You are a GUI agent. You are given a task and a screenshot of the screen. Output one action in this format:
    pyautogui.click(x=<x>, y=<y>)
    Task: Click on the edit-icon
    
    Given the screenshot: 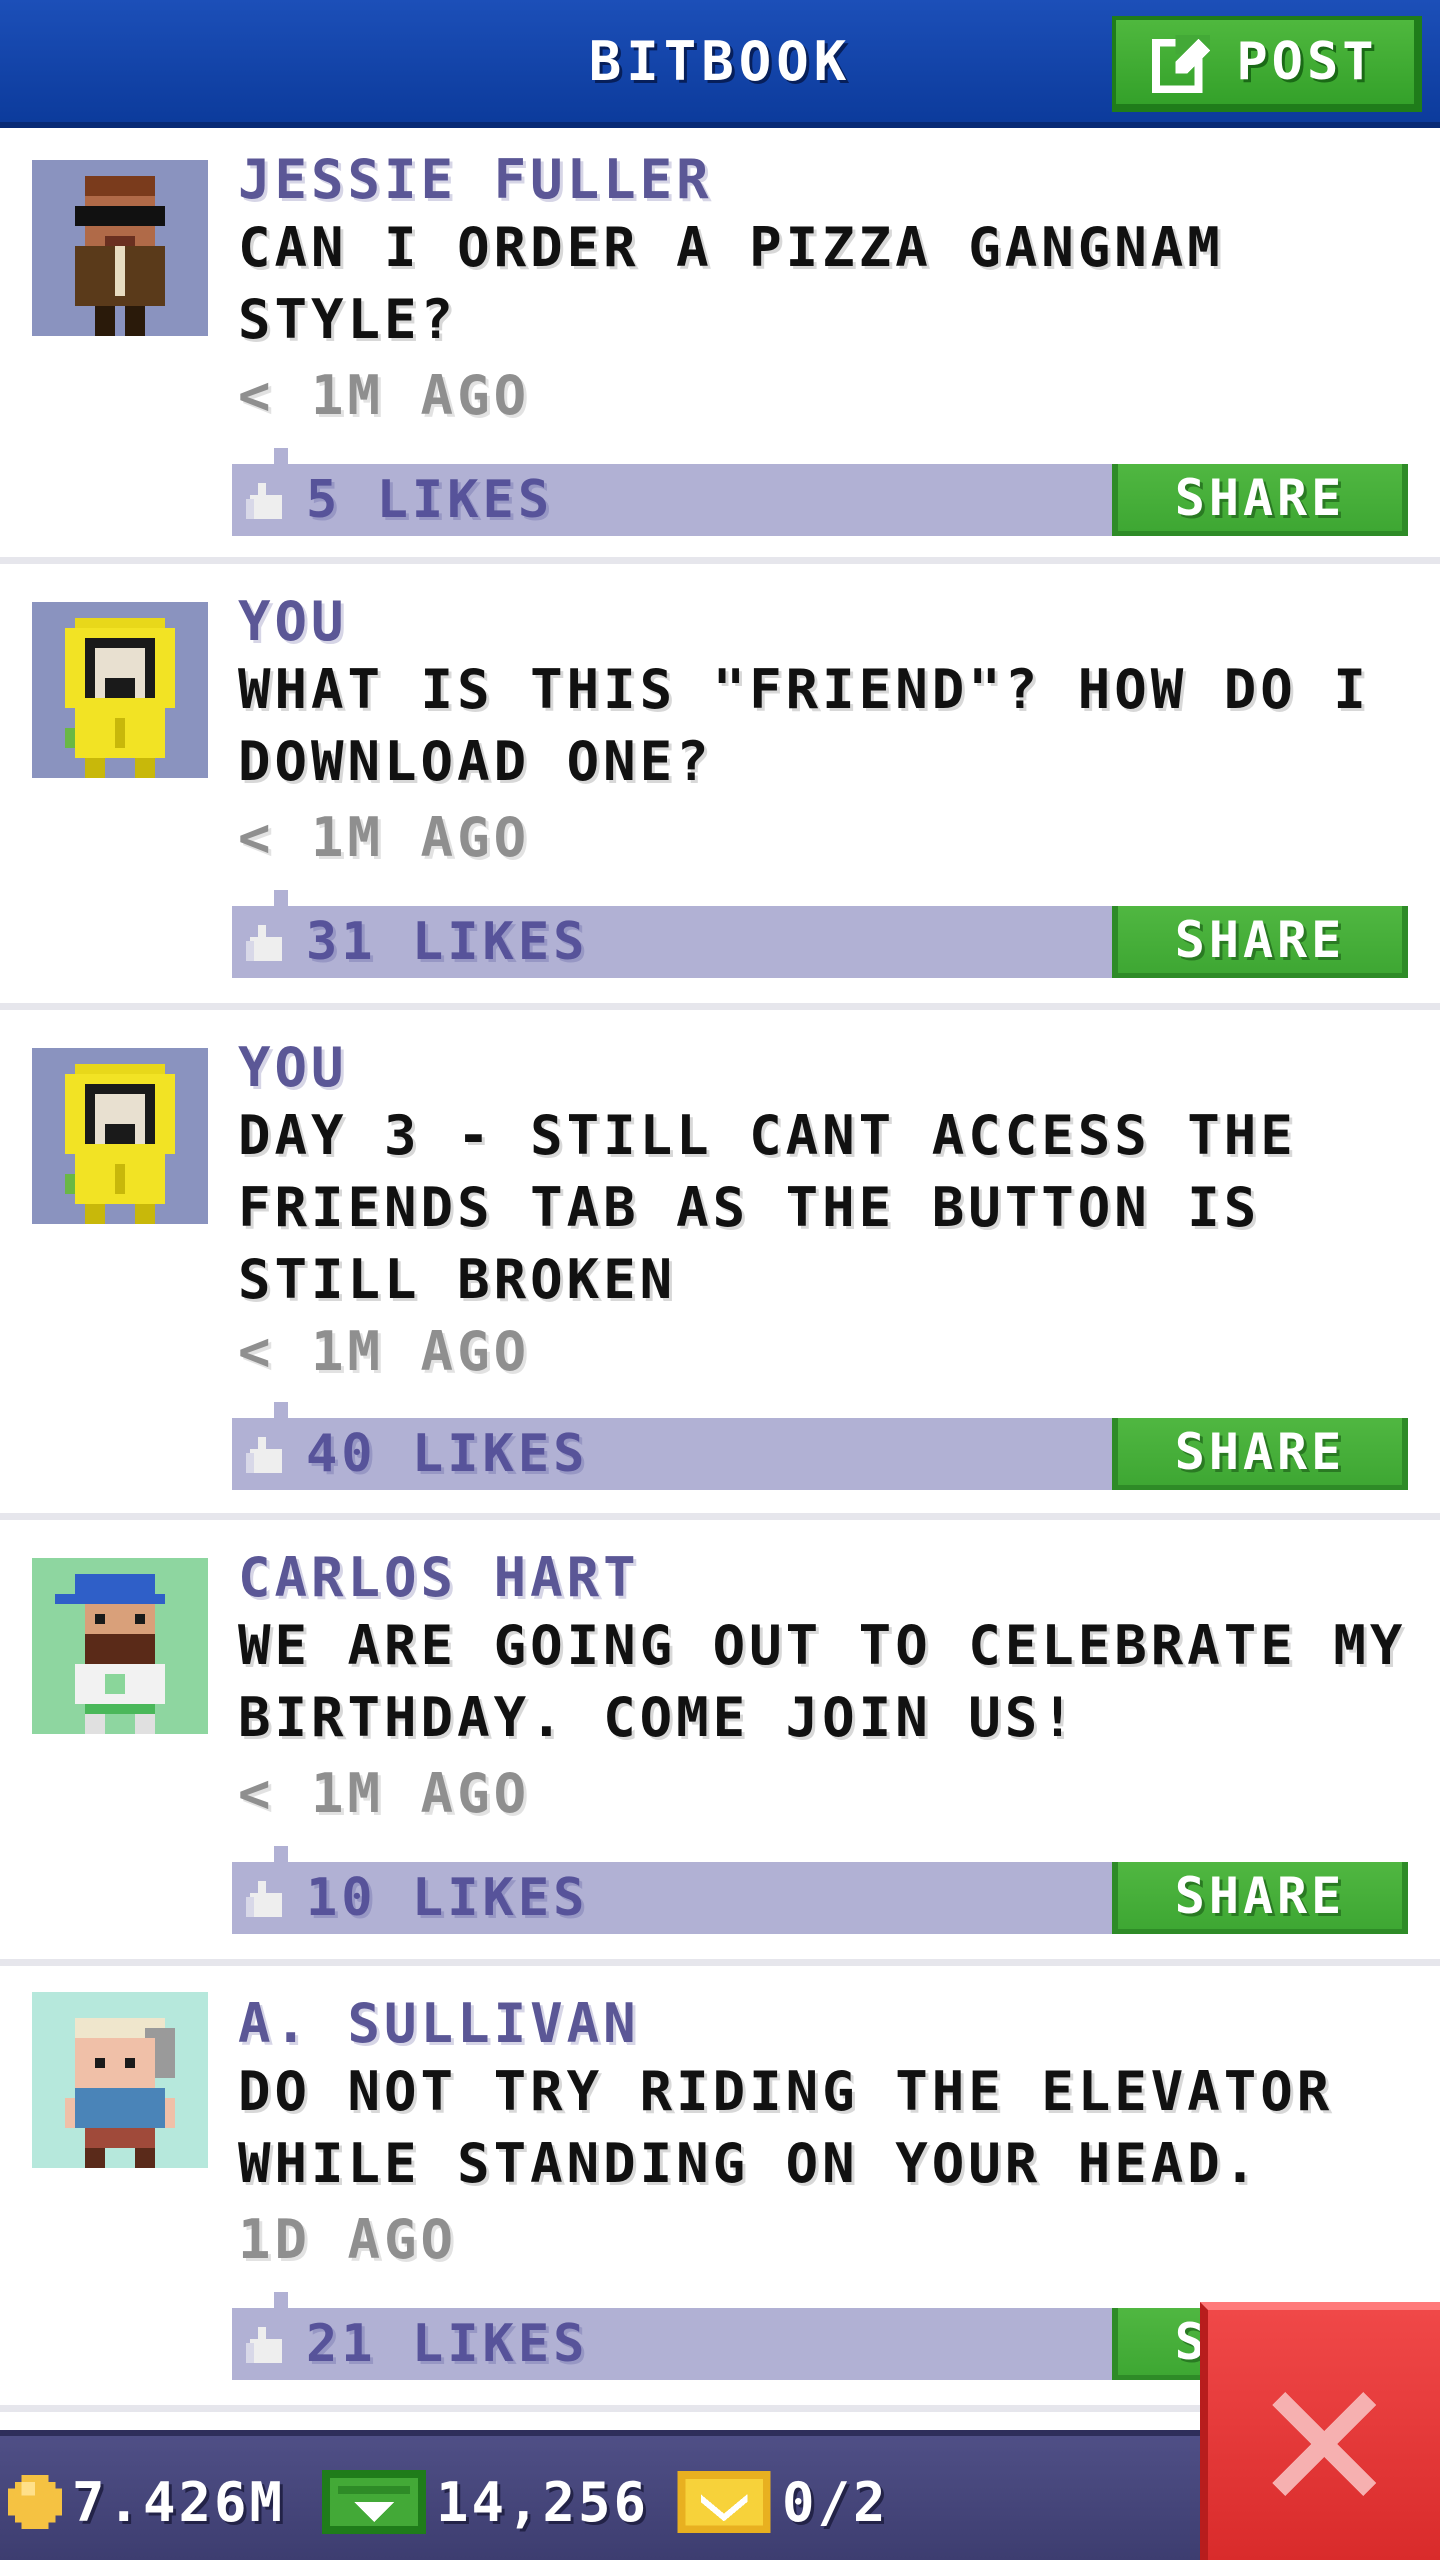 What is the action you would take?
    pyautogui.click(x=1181, y=63)
    